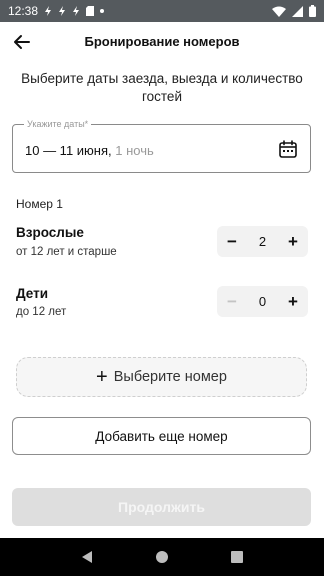 This screenshot has width=324, height=576. Describe the element at coordinates (102, 11) in the screenshot. I see `dot-icon` at that location.